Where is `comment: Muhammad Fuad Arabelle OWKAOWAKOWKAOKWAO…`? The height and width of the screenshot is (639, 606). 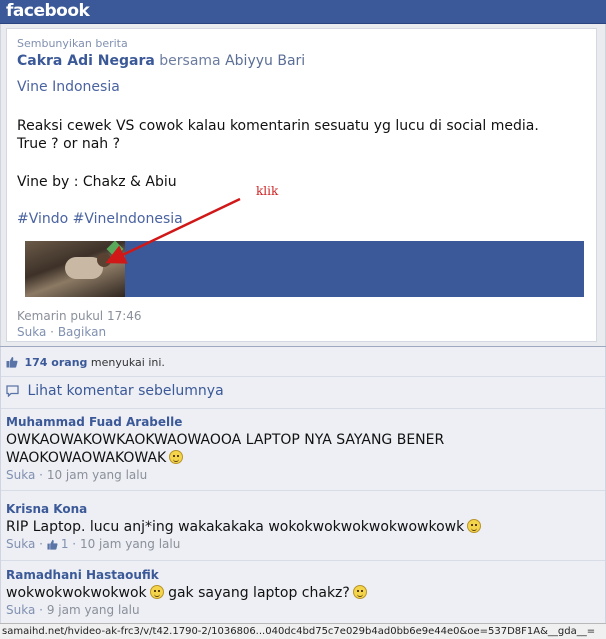 comment: Muhammad Fuad Arabelle OWKAOWAKOWKAOKWAO… is located at coordinates (303, 448).